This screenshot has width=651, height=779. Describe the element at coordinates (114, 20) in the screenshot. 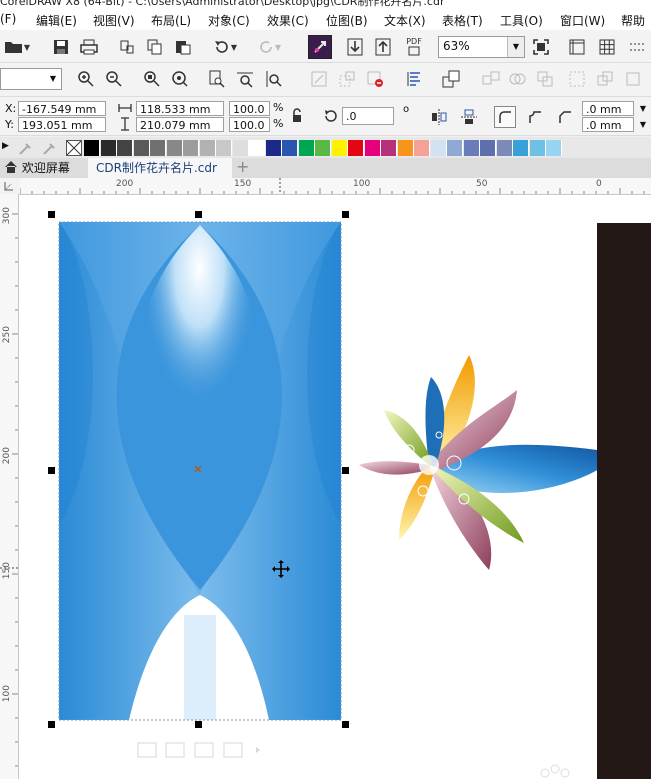

I see `menu-view: 视图(V)` at that location.